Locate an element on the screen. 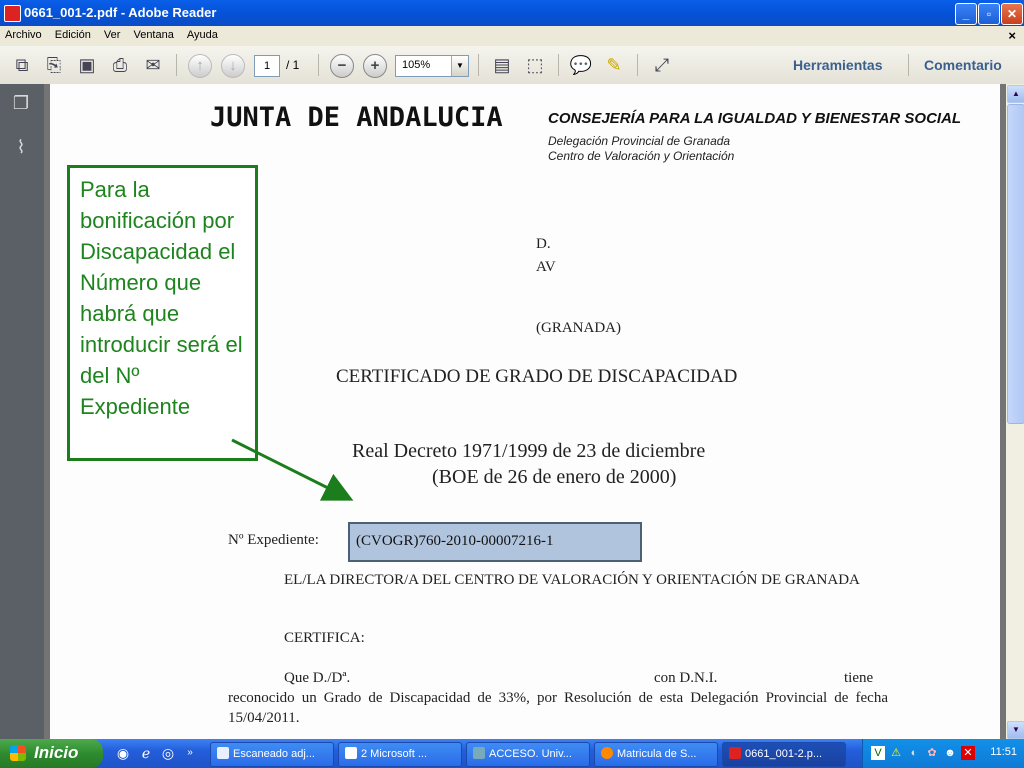 Image resolution: width=1024 pixels, height=768 pixels. panda-icon: ☻ is located at coordinates (950, 753).